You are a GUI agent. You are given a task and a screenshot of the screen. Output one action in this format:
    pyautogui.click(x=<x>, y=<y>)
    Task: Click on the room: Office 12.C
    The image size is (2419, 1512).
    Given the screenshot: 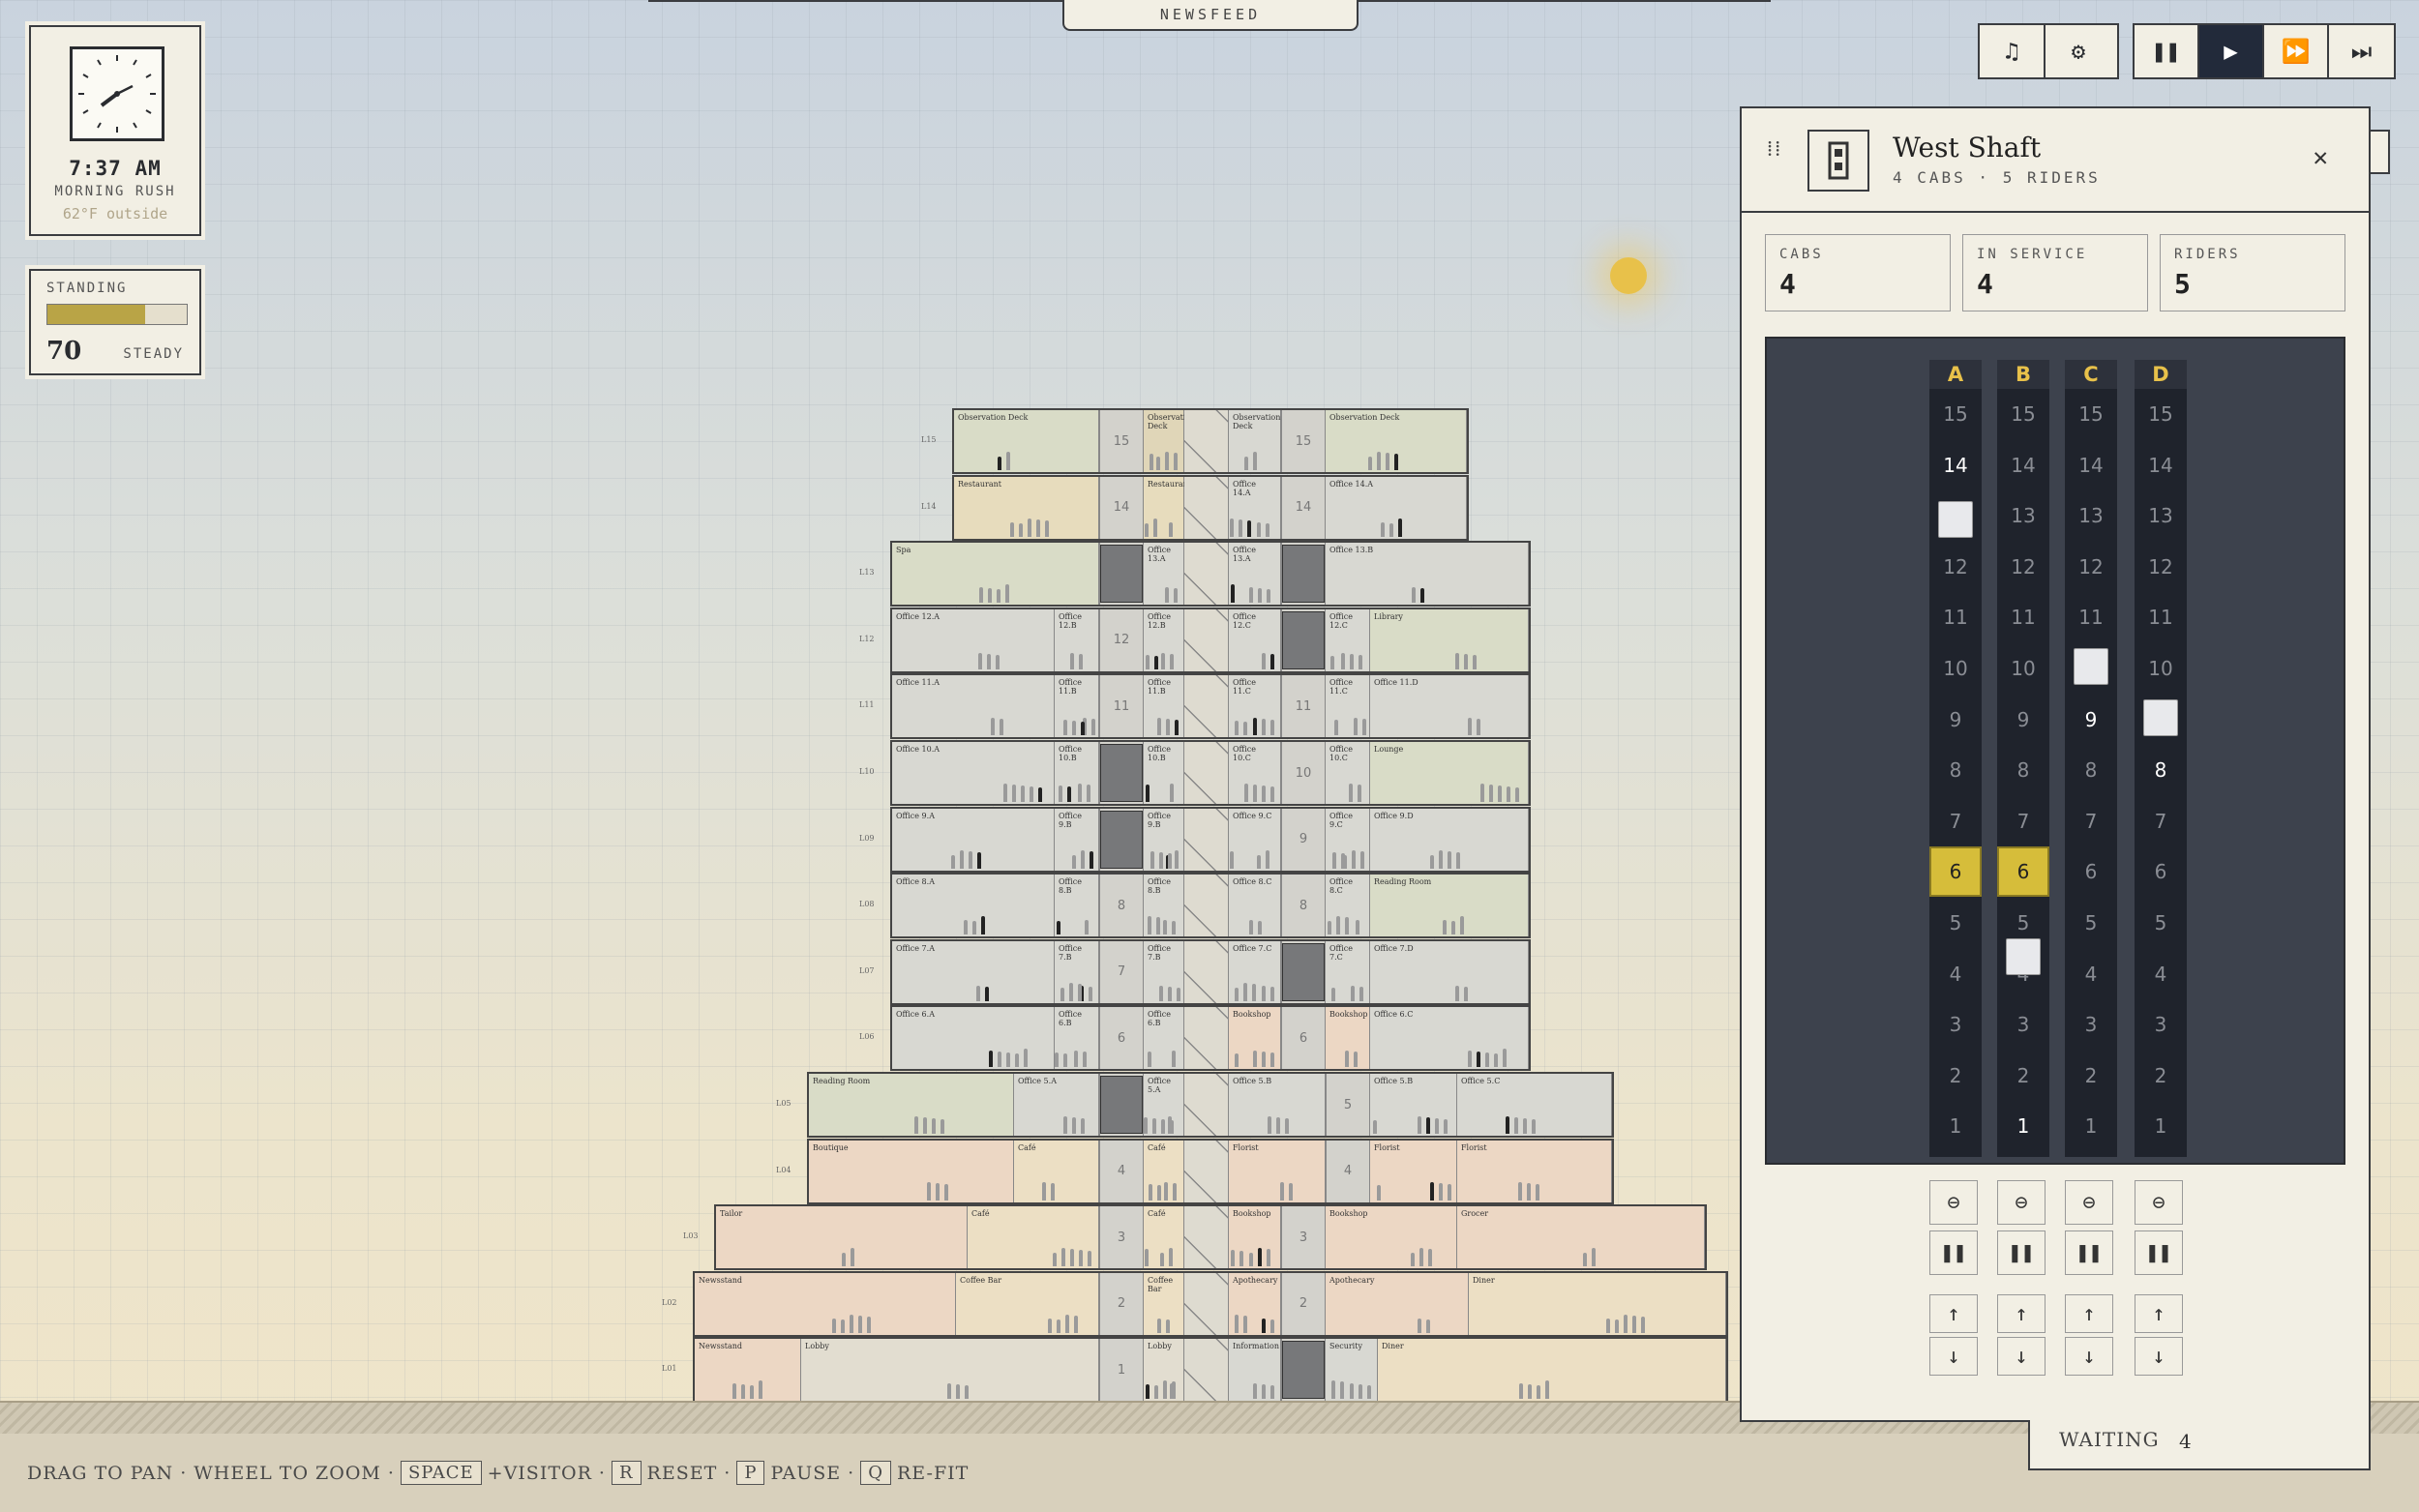 What is the action you would take?
    pyautogui.click(x=1255, y=640)
    